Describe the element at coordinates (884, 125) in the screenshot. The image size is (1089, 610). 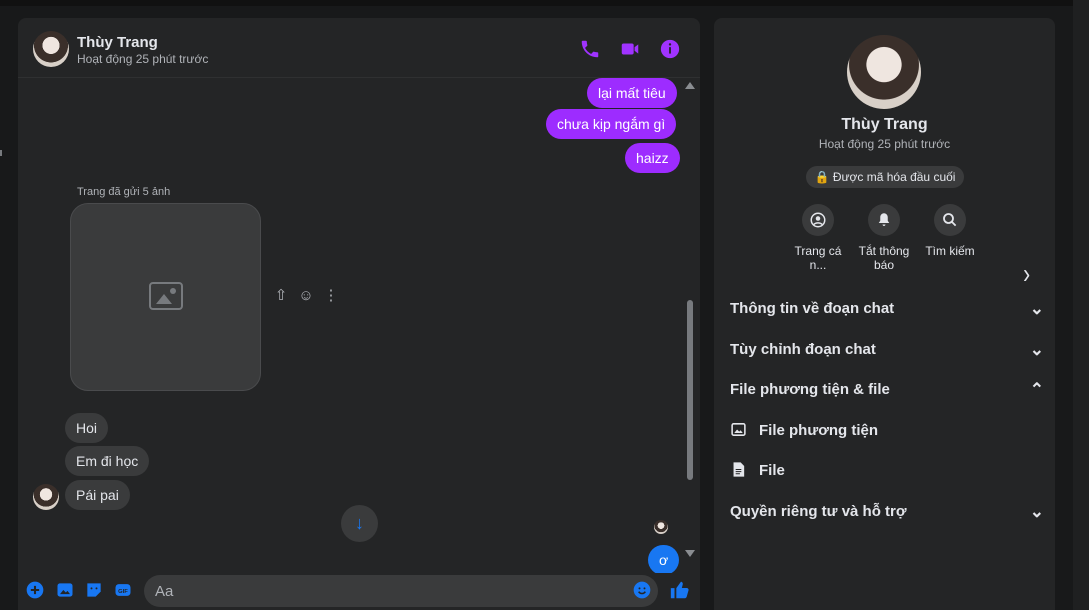
I see `profile-name: Thùy Trang` at that location.